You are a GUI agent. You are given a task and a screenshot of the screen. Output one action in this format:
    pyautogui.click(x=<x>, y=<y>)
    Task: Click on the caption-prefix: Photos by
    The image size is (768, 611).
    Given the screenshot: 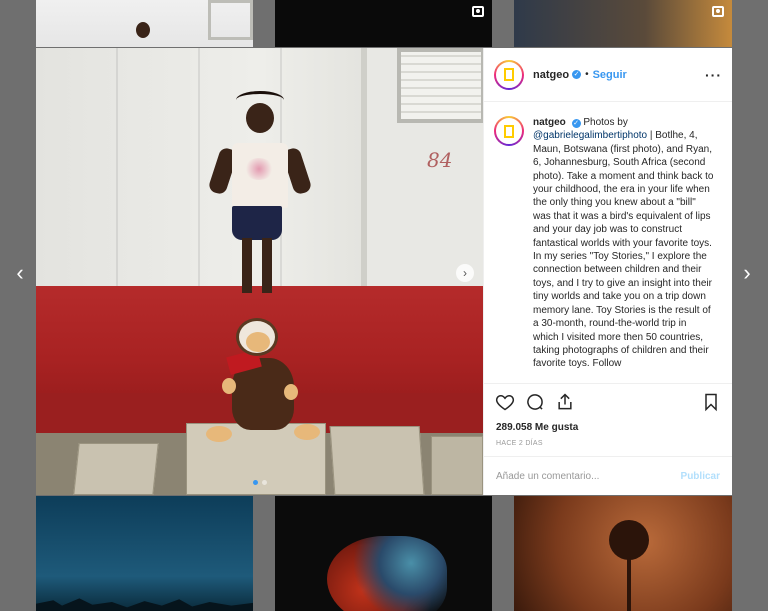 What is the action you would take?
    pyautogui.click(x=604, y=122)
    